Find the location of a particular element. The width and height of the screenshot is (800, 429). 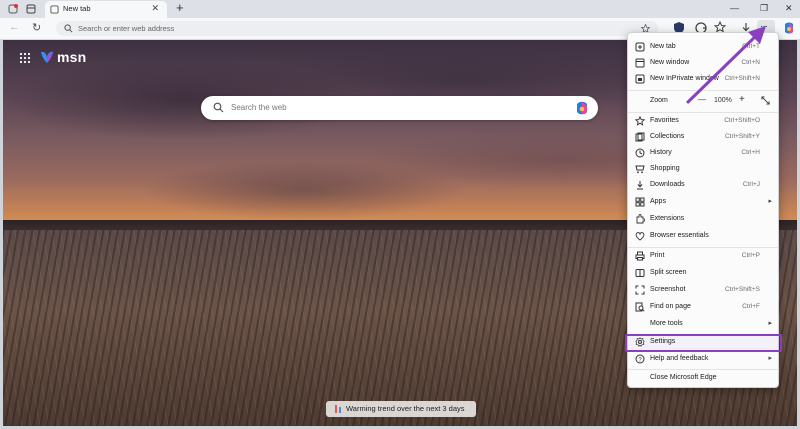

menu-item-label: Screenshot is located at coordinates (668, 289).